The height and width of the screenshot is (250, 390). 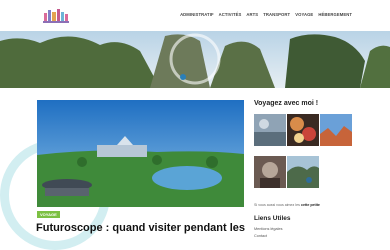 I want to click on follow-link: cette petite, so click(x=310, y=205).